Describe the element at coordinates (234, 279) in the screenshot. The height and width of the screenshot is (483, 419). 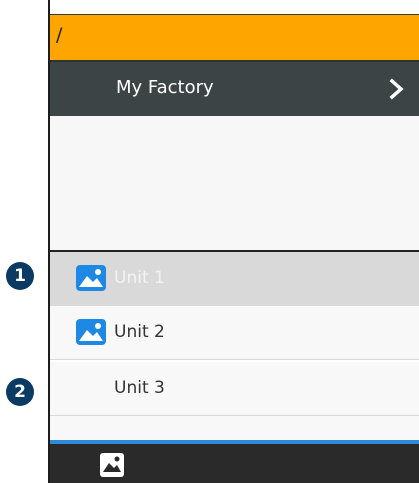
I see `list-item-unit-1: Unit 1` at that location.